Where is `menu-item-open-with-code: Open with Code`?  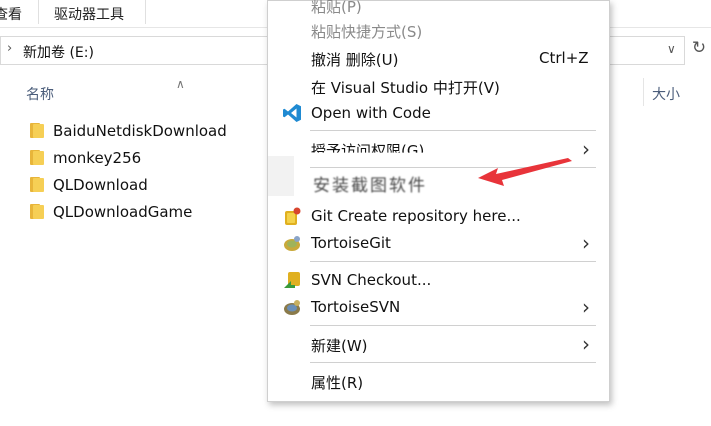
menu-item-open-with-code: Open with Code is located at coordinates (438, 113).